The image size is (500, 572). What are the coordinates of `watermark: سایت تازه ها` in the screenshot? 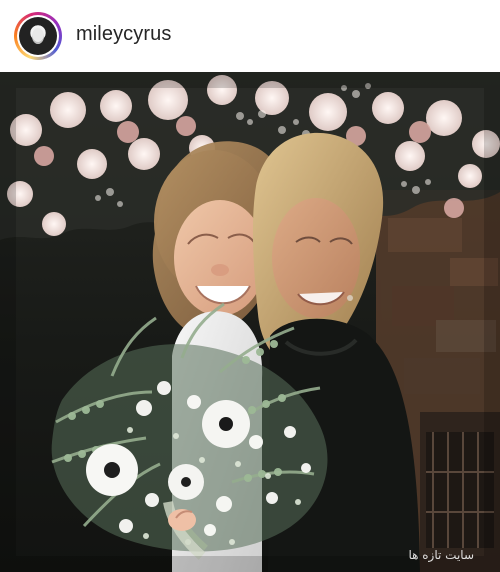 It's located at (441, 555).